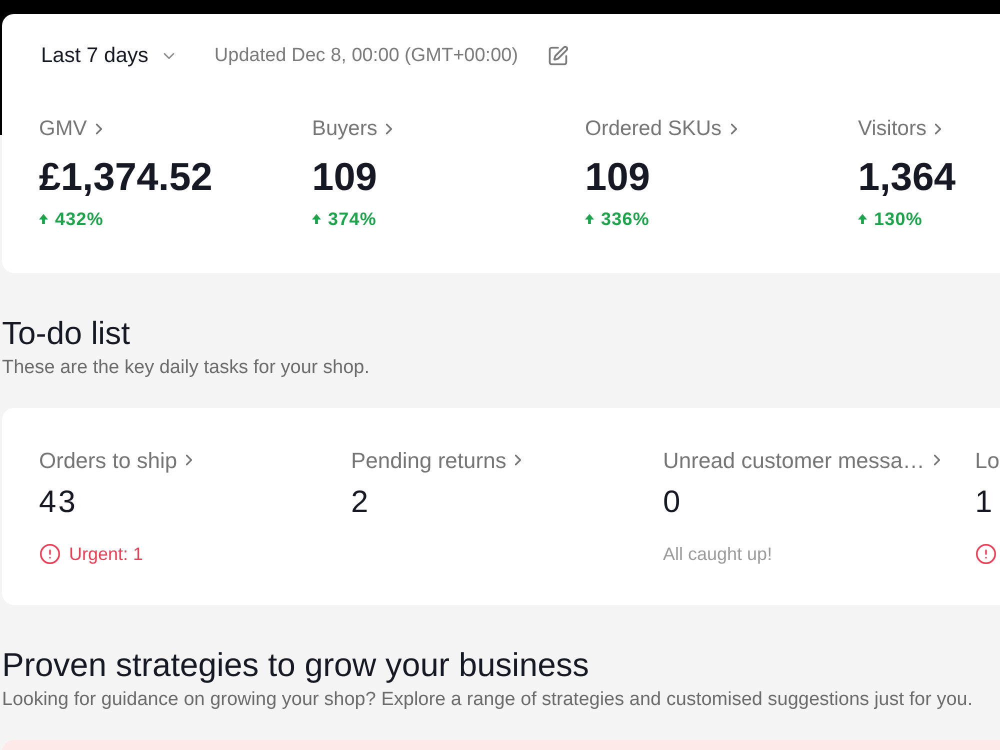  Describe the element at coordinates (186, 368) in the screenshot. I see `section-description: These are the key daily tasks for your shop.` at that location.